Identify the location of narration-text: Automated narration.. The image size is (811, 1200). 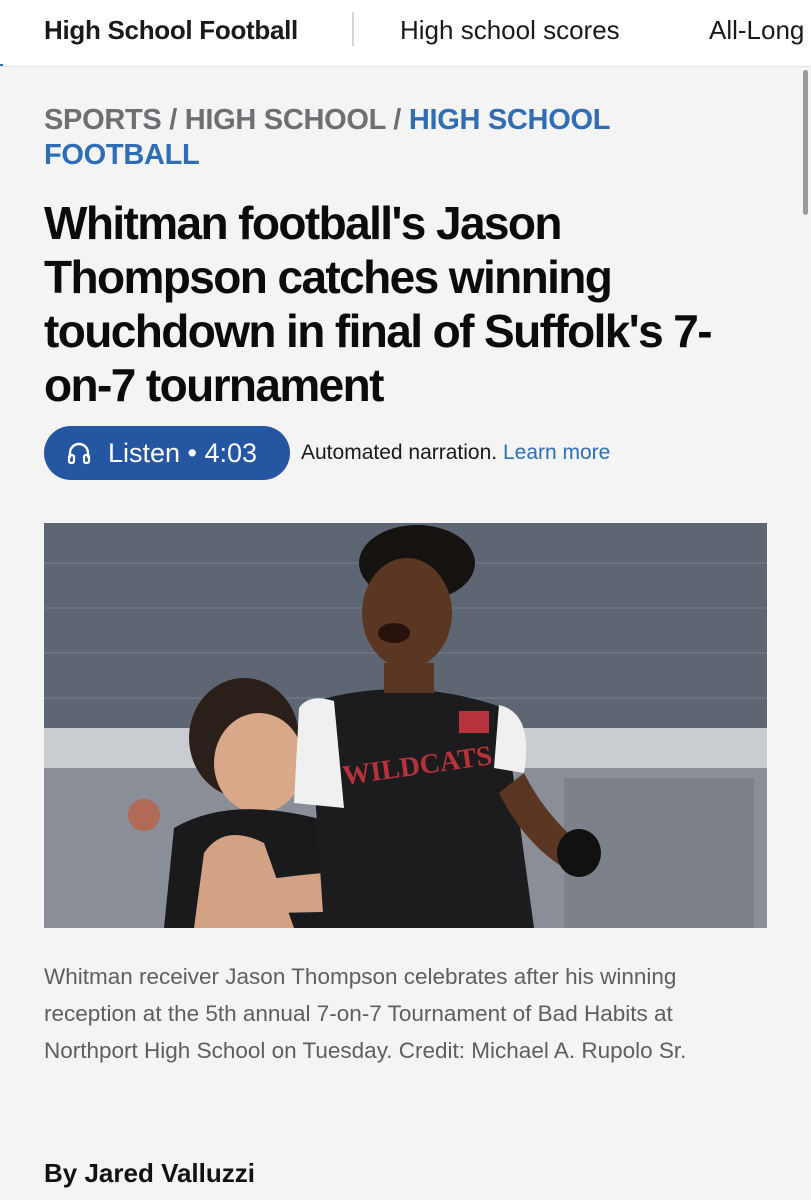
(399, 452).